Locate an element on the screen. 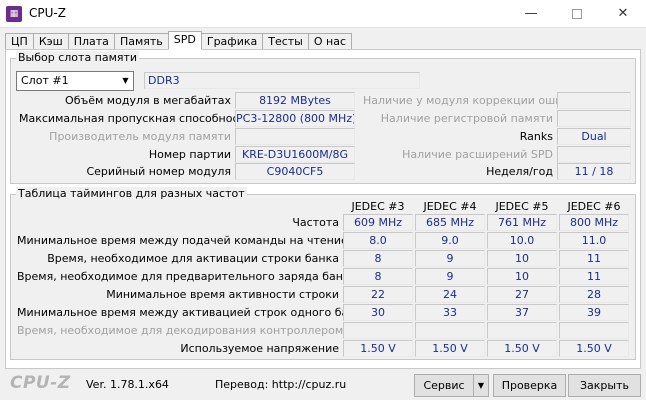  timing-cell: 30 is located at coordinates (378, 312).